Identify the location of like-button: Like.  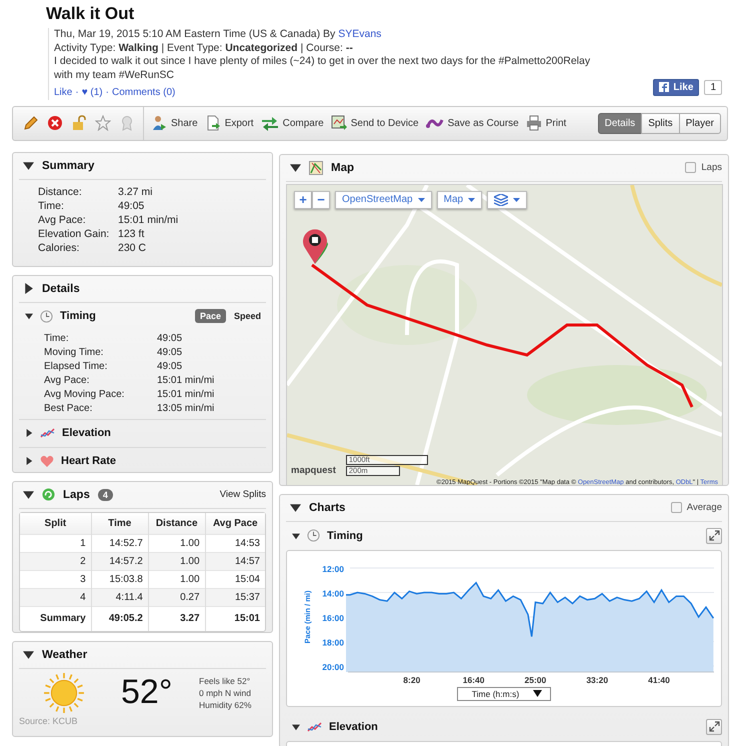
(676, 87).